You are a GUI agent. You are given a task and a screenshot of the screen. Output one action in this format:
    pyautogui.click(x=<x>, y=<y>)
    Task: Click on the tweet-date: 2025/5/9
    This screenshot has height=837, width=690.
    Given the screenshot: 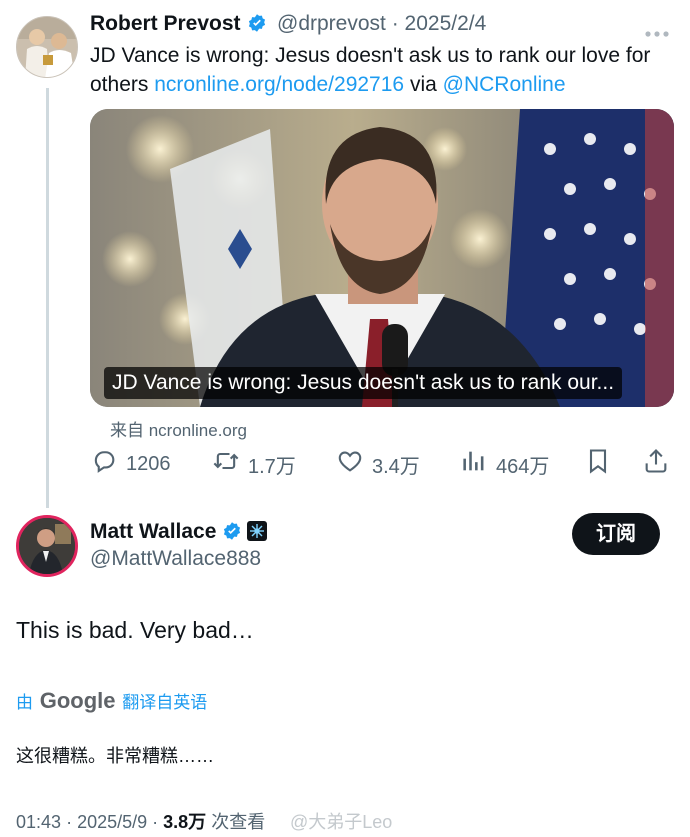 What is the action you would take?
    pyautogui.click(x=112, y=822)
    